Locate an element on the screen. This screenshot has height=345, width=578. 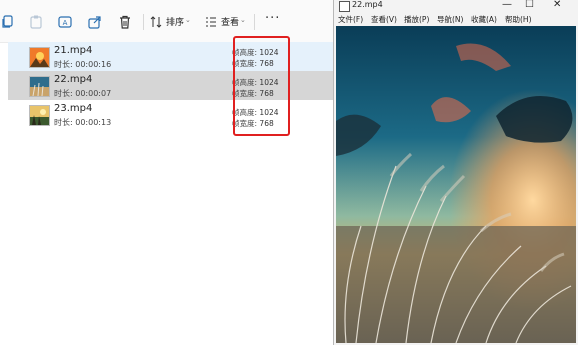
file-name: 23.mp4 is located at coordinates (73, 108).